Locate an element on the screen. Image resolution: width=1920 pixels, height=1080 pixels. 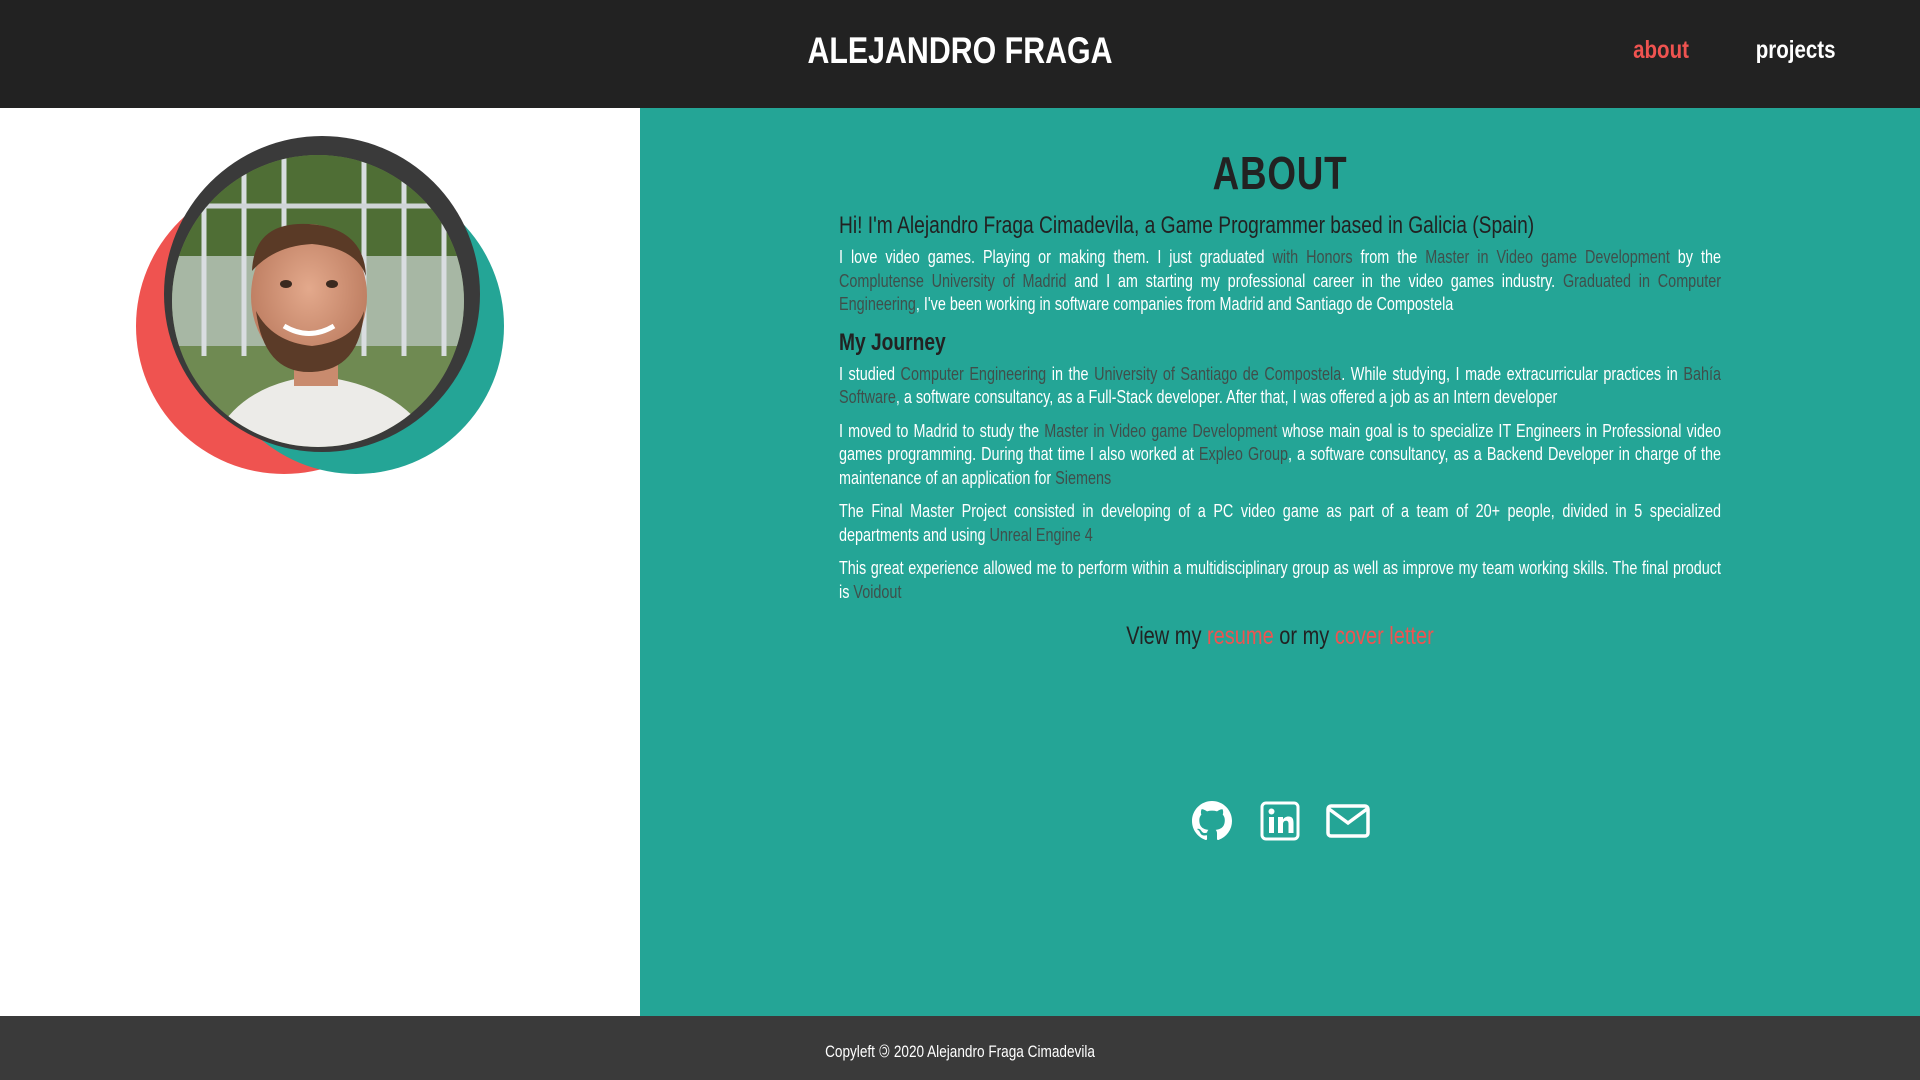
siemens-highlight: Siemens is located at coordinates (1083, 477).